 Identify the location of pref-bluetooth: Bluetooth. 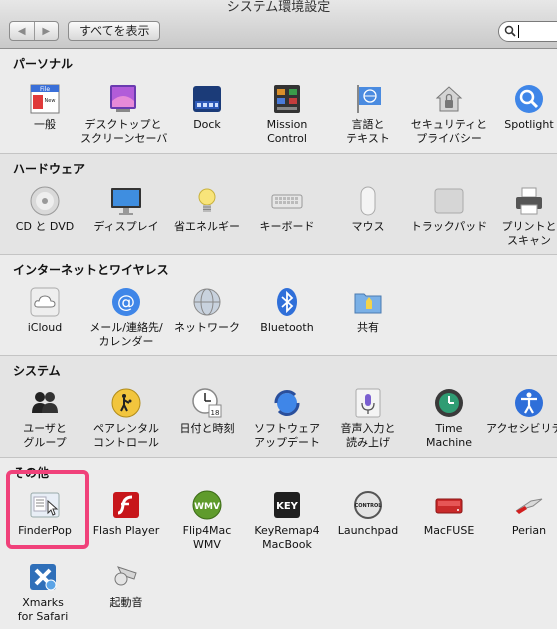
(287, 310).